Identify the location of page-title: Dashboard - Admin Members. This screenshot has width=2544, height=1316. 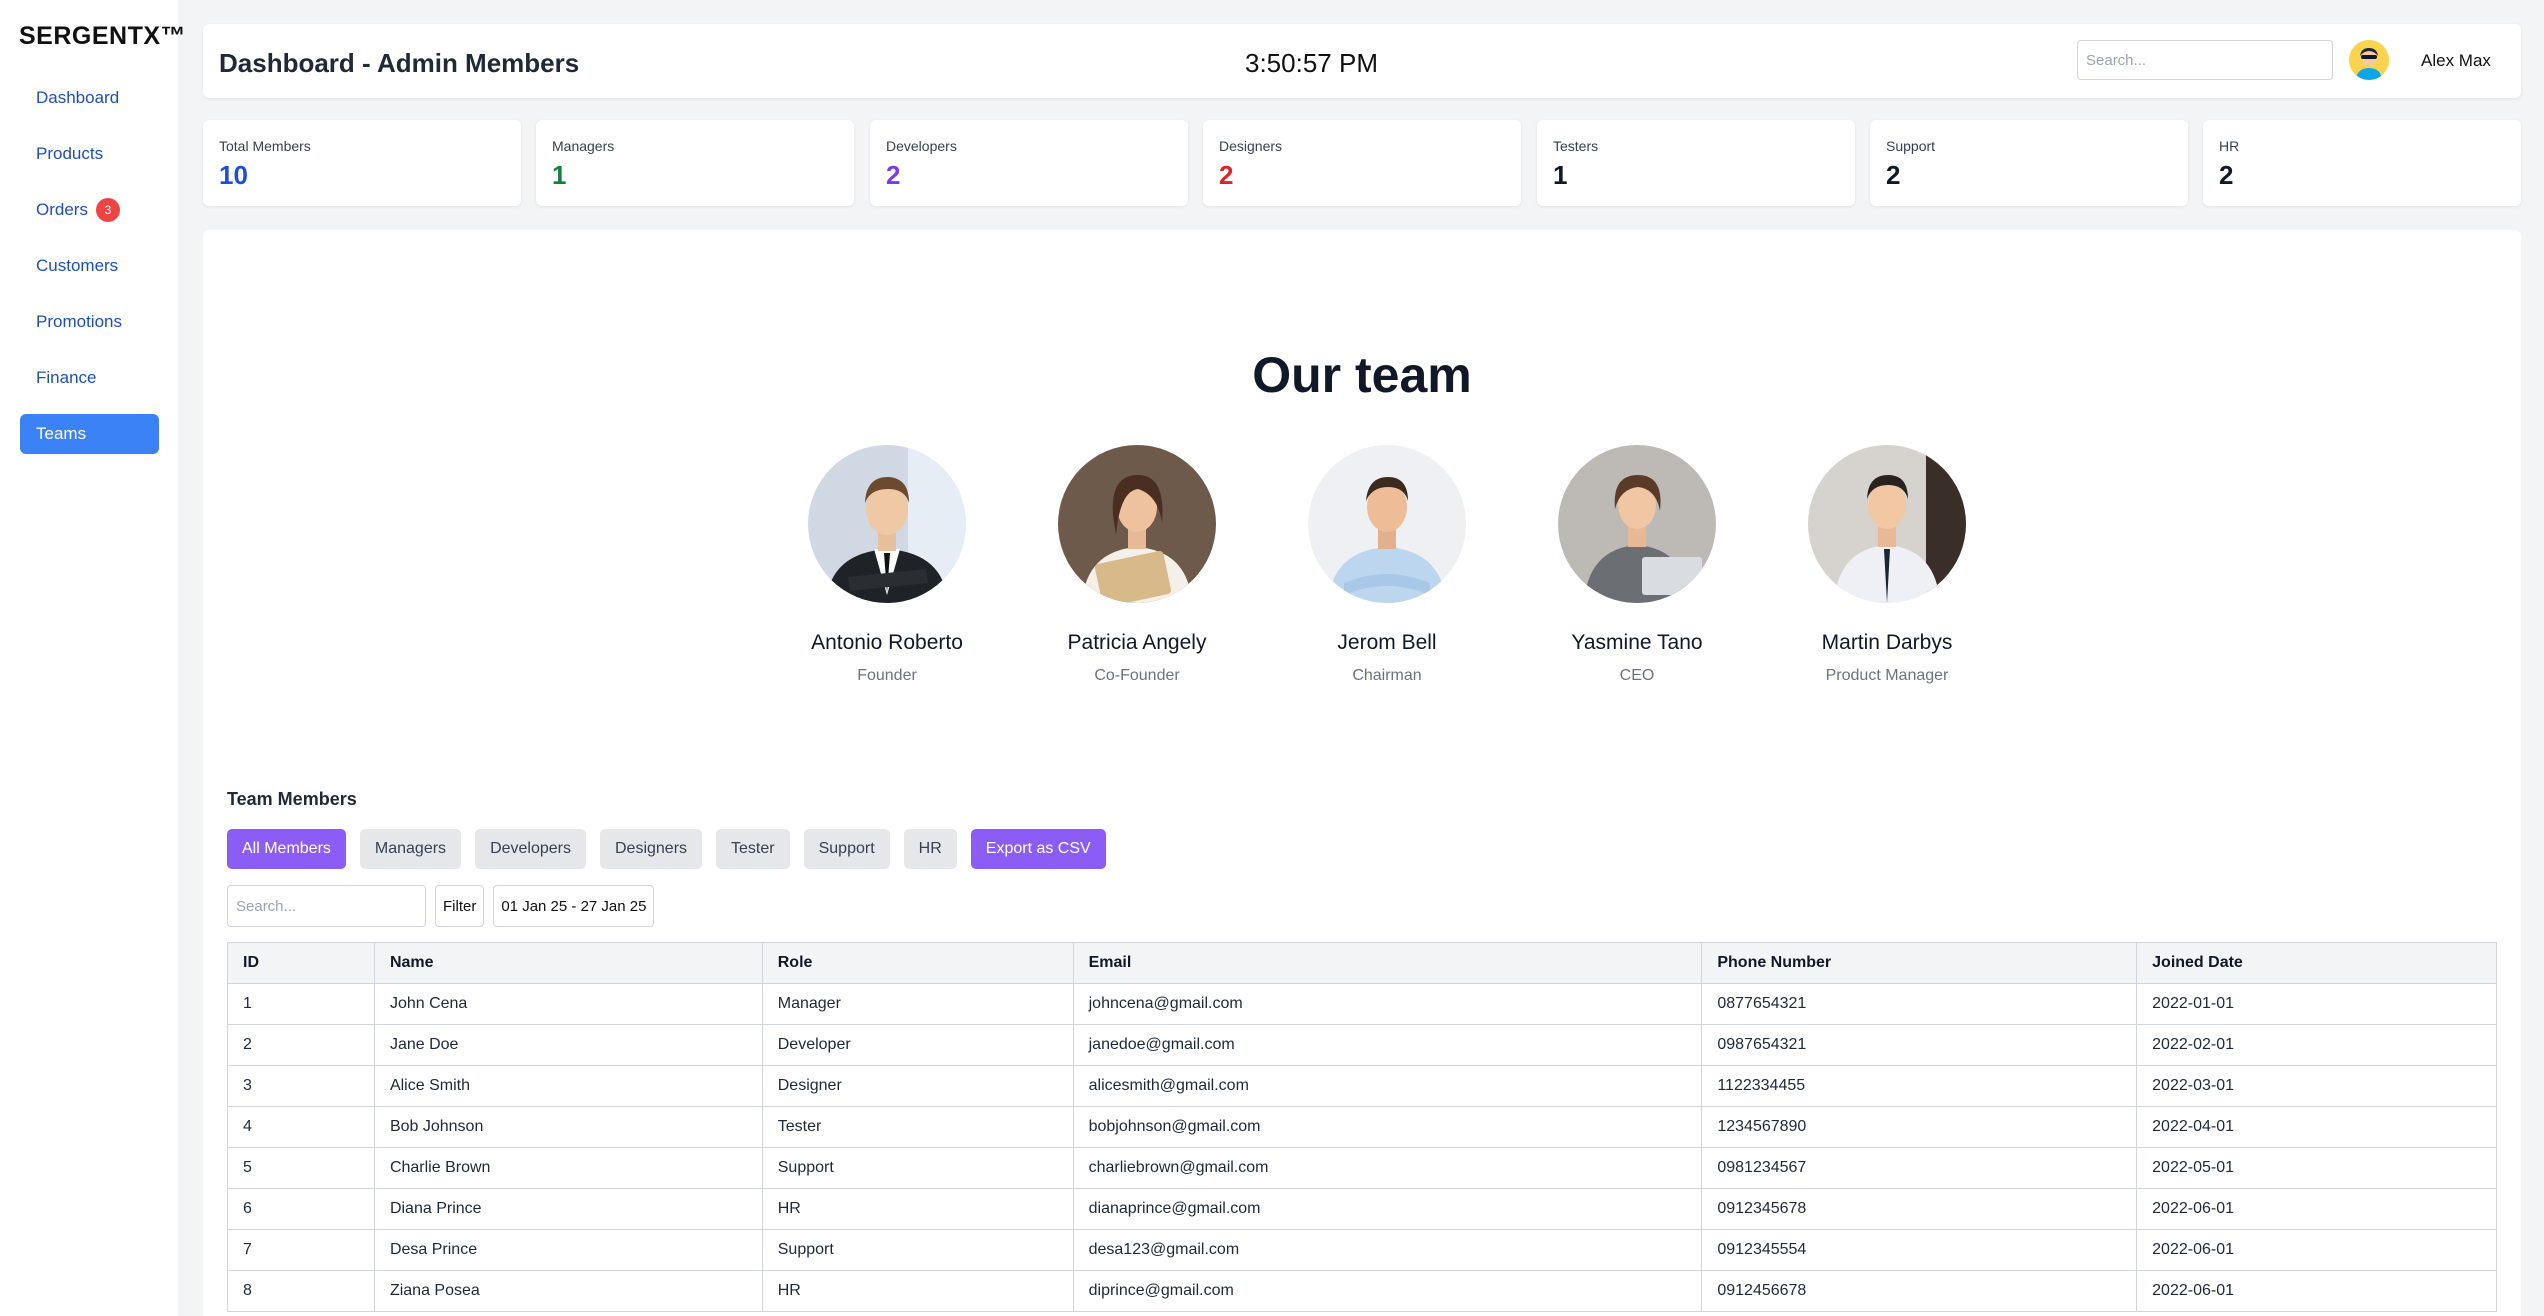
(399, 63).